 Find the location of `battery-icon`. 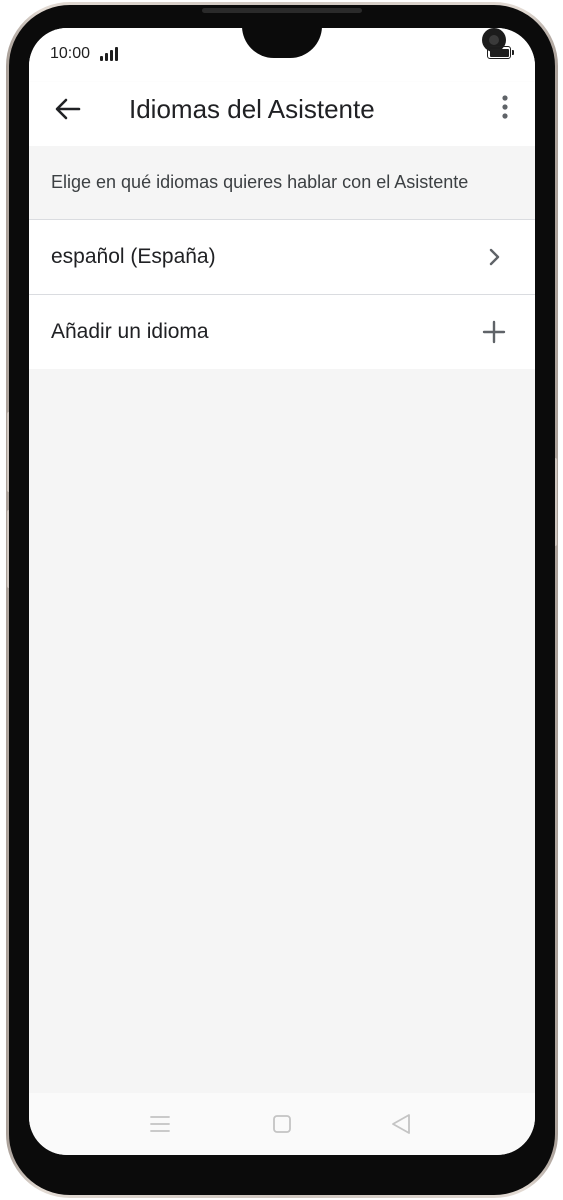

battery-icon is located at coordinates (500, 52).